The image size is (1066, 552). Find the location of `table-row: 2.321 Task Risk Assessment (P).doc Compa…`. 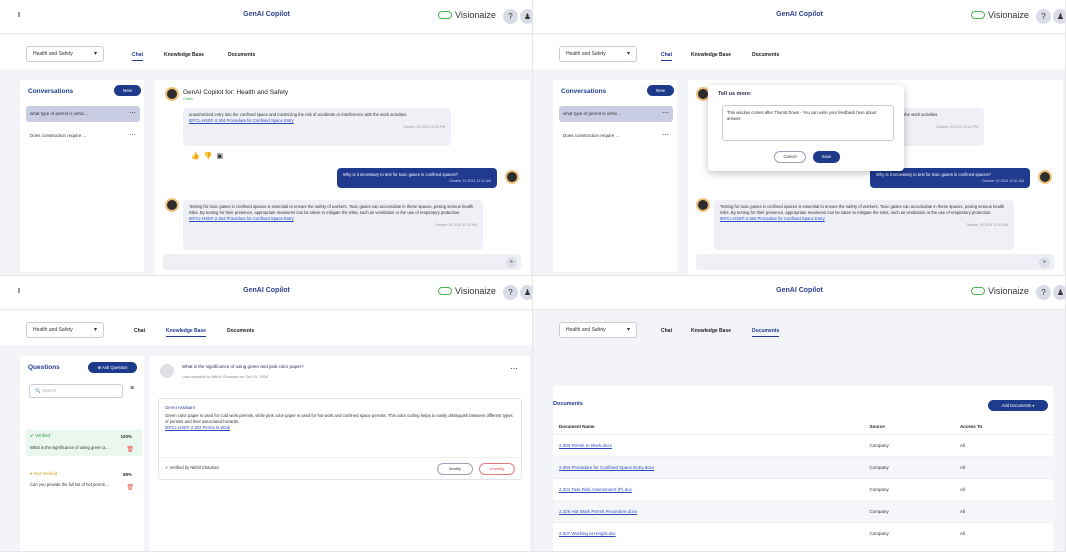

table-row: 2.321 Task Risk Assessment (P).doc Compa… is located at coordinates (803, 489).